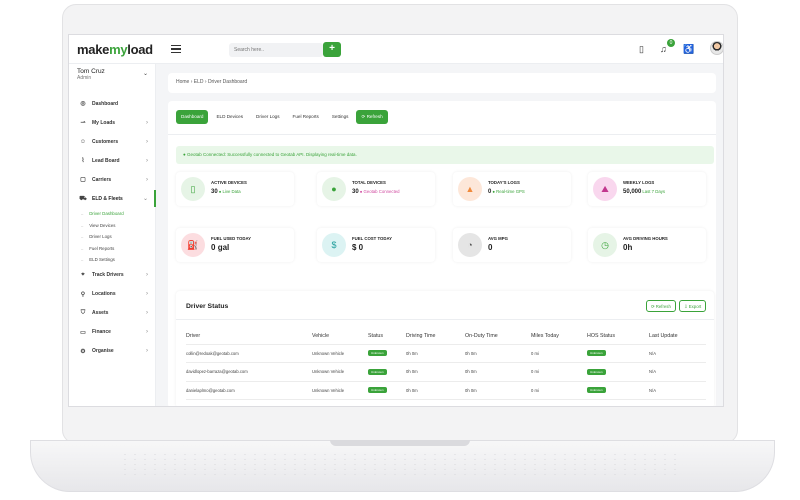  What do you see at coordinates (112, 275) in the screenshot?
I see `sidebar-item-track-drivers: ⌖ Track Drivers ›` at bounding box center [112, 275].